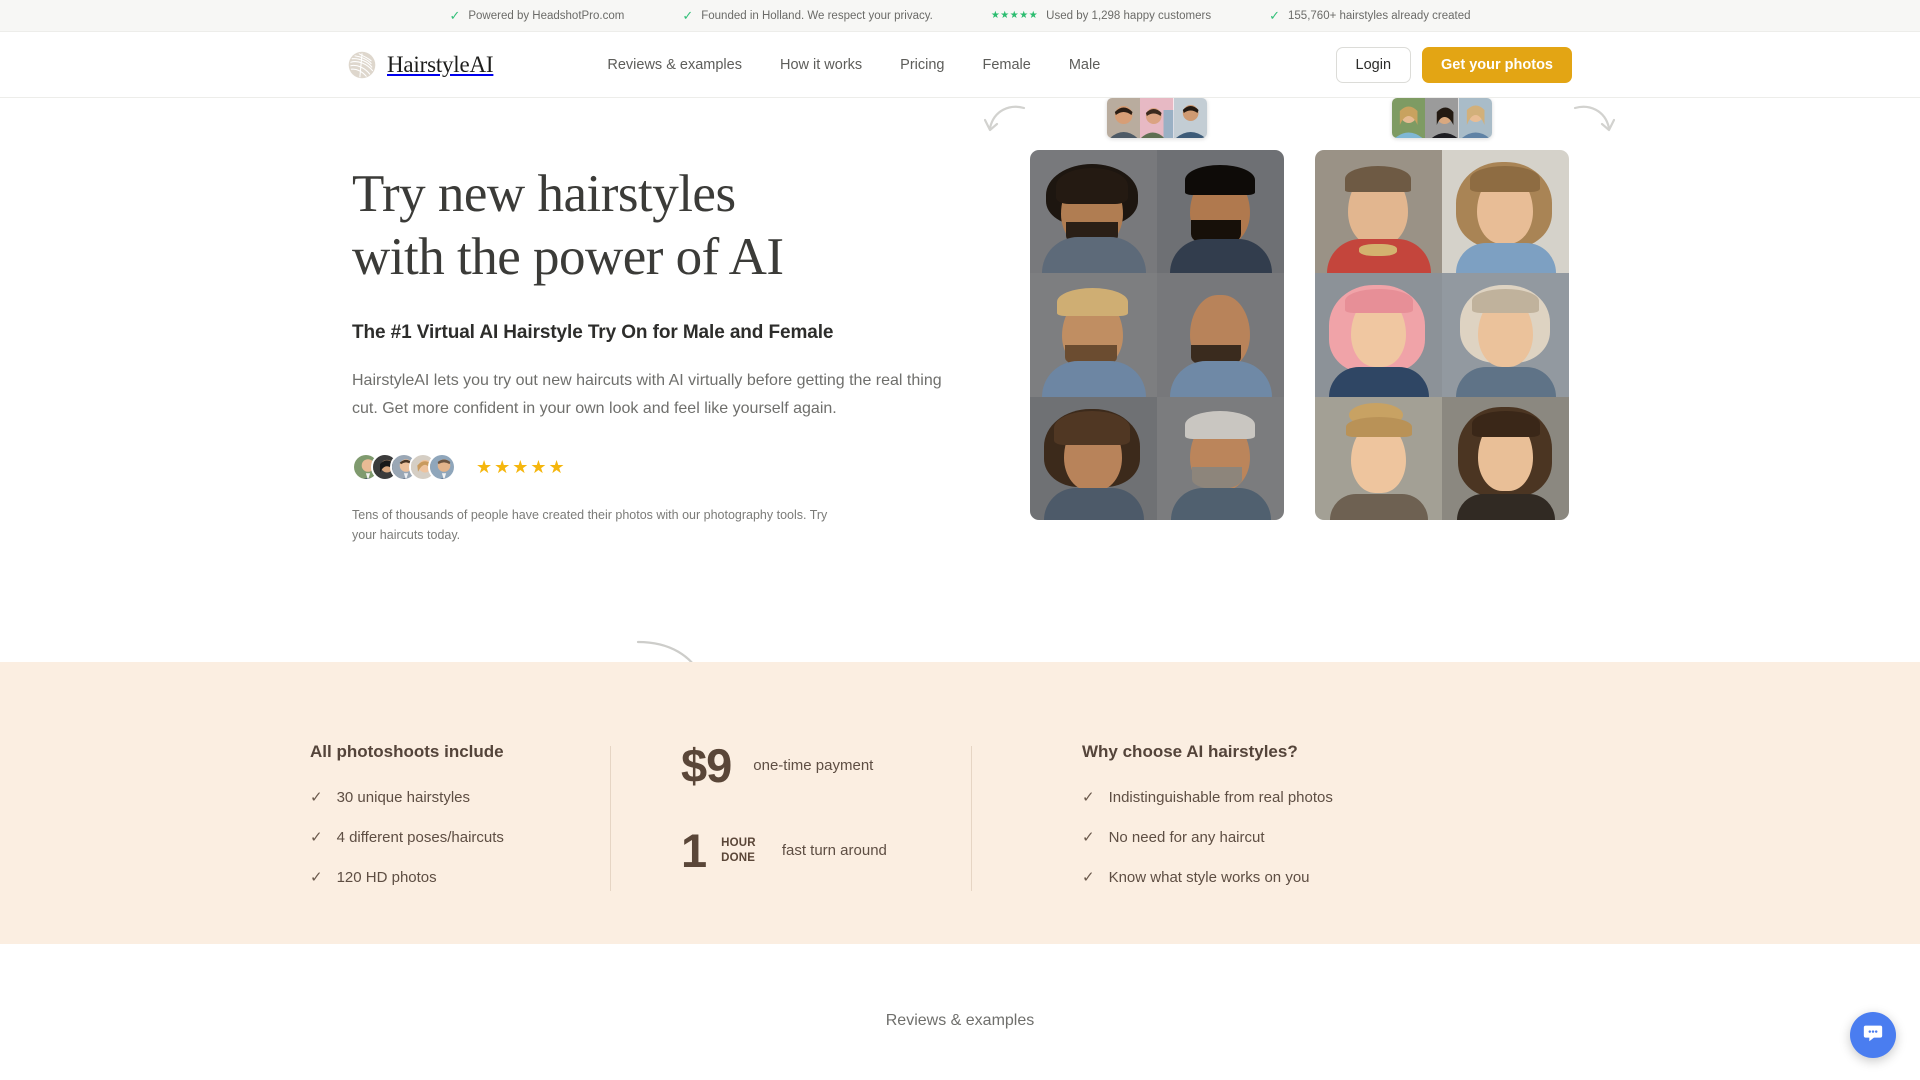 Image resolution: width=1920 pixels, height=1080 pixels. I want to click on female-photo-grid, so click(1442, 335).